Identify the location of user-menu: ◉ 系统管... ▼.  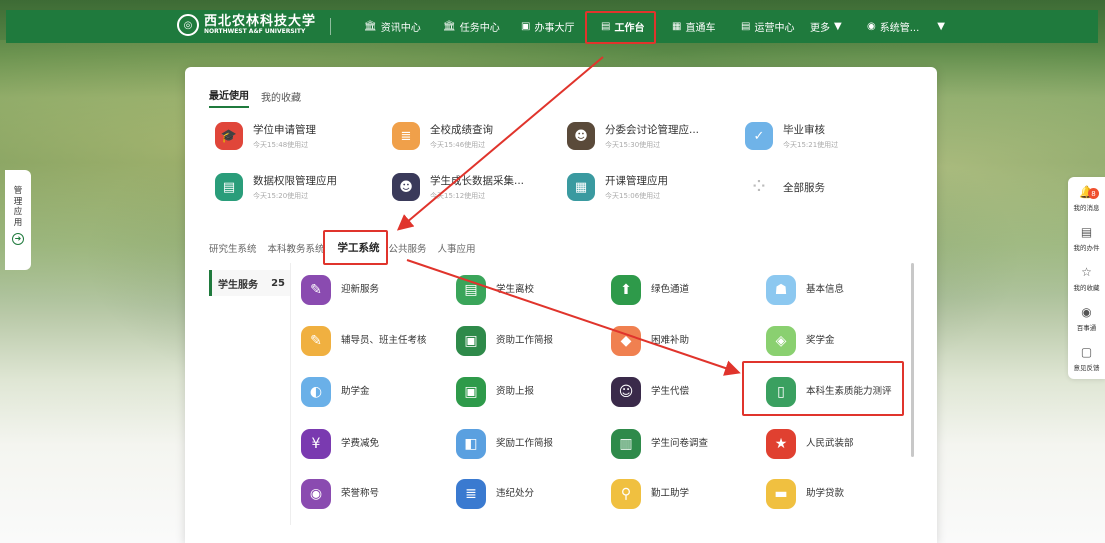
(906, 26).